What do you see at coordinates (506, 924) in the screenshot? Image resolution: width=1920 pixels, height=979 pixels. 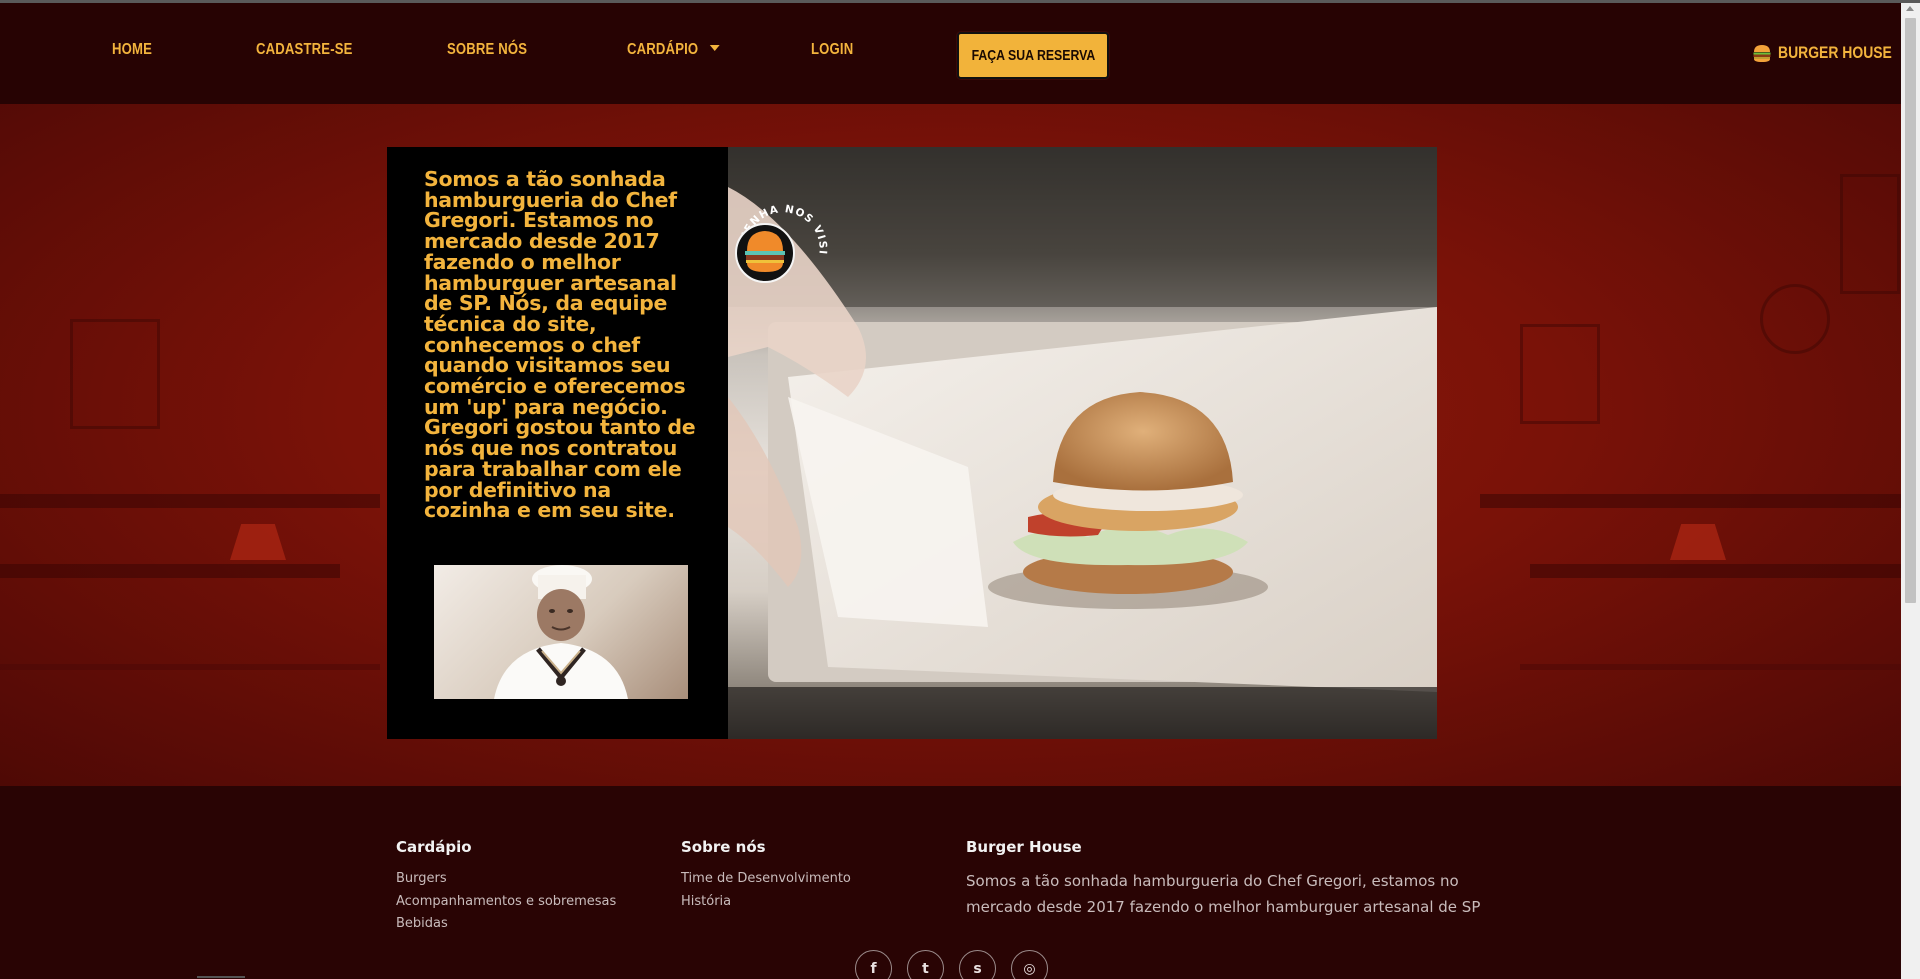 I see `footer-link-bebidas: Bebidas` at bounding box center [506, 924].